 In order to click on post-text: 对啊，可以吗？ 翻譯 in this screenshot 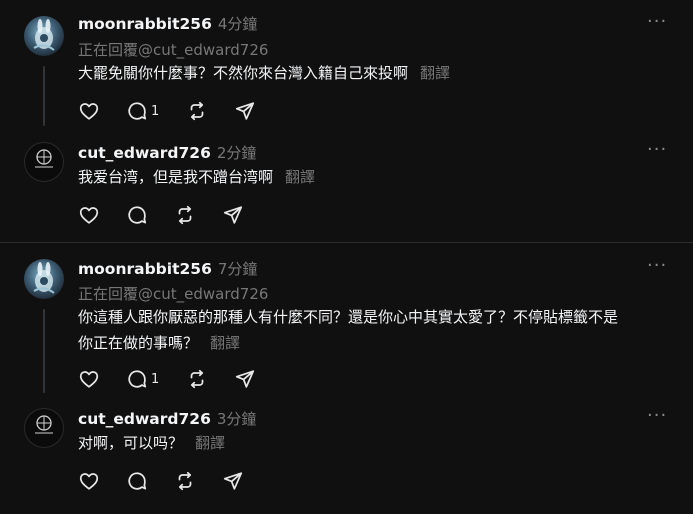, I will do `click(378, 443)`.